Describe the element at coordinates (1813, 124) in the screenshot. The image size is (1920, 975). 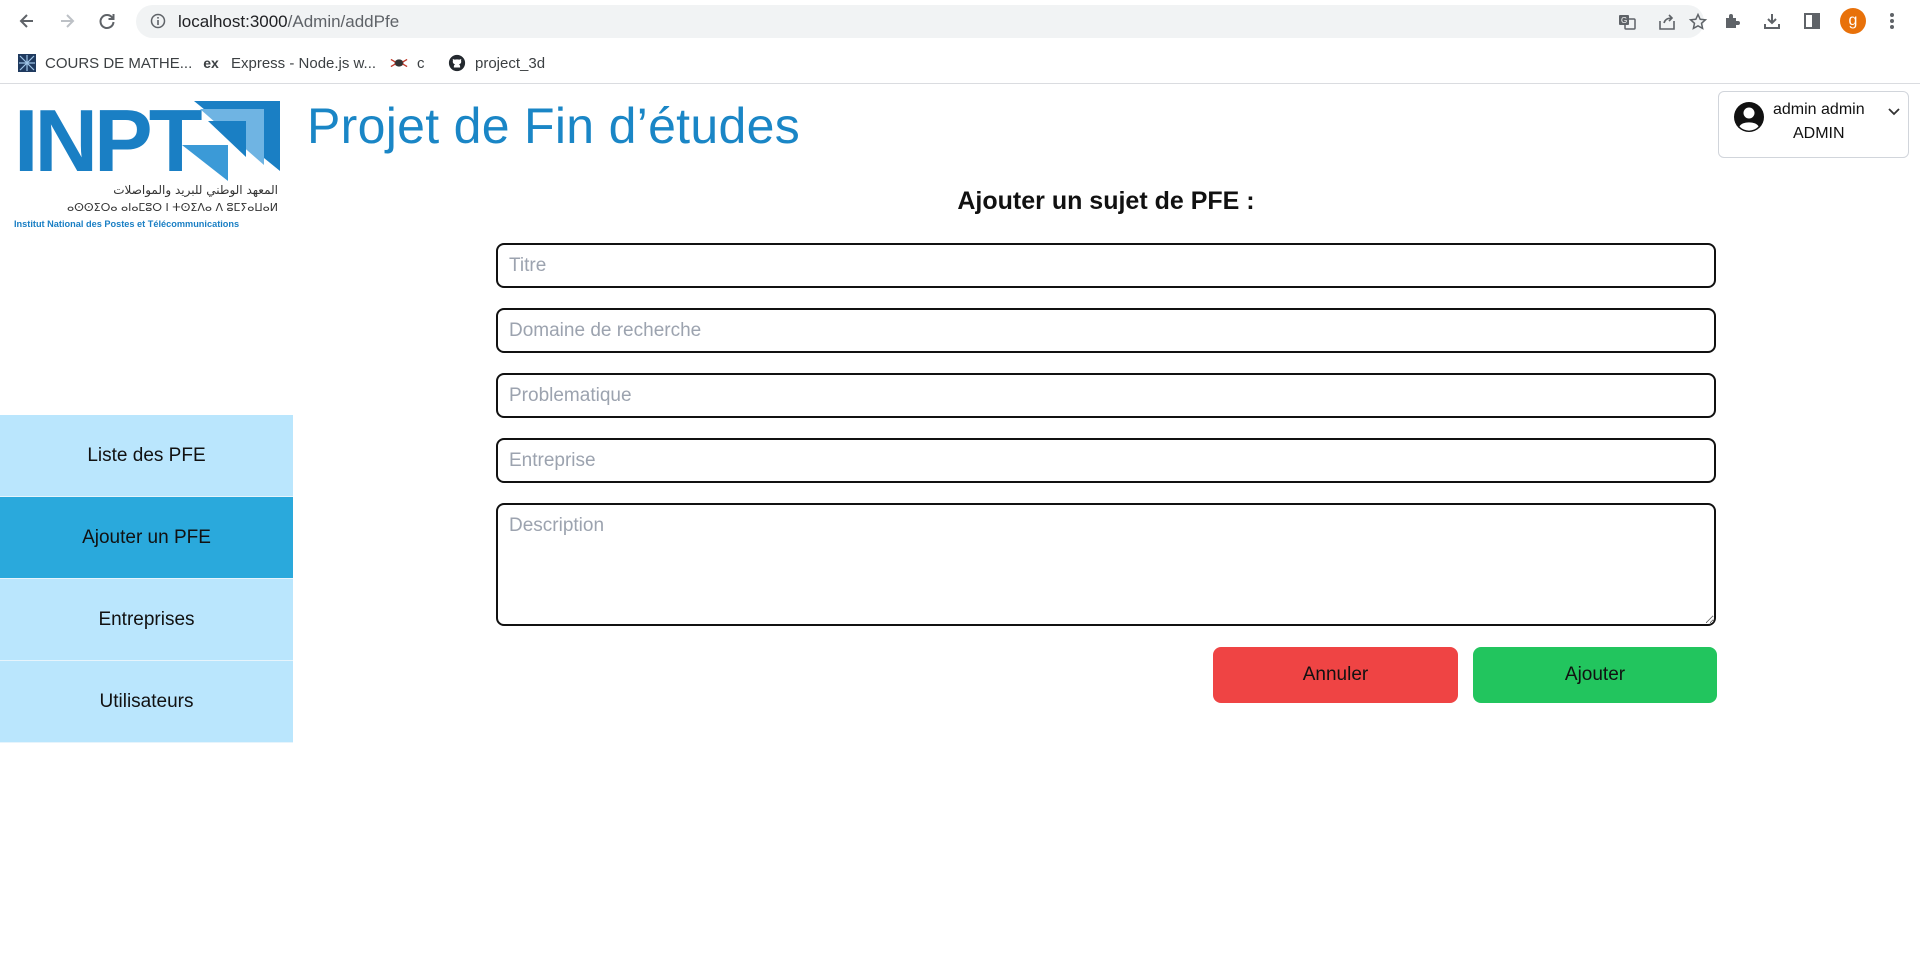
I see `user-menu-dropdown: admin admin ADMIN` at that location.